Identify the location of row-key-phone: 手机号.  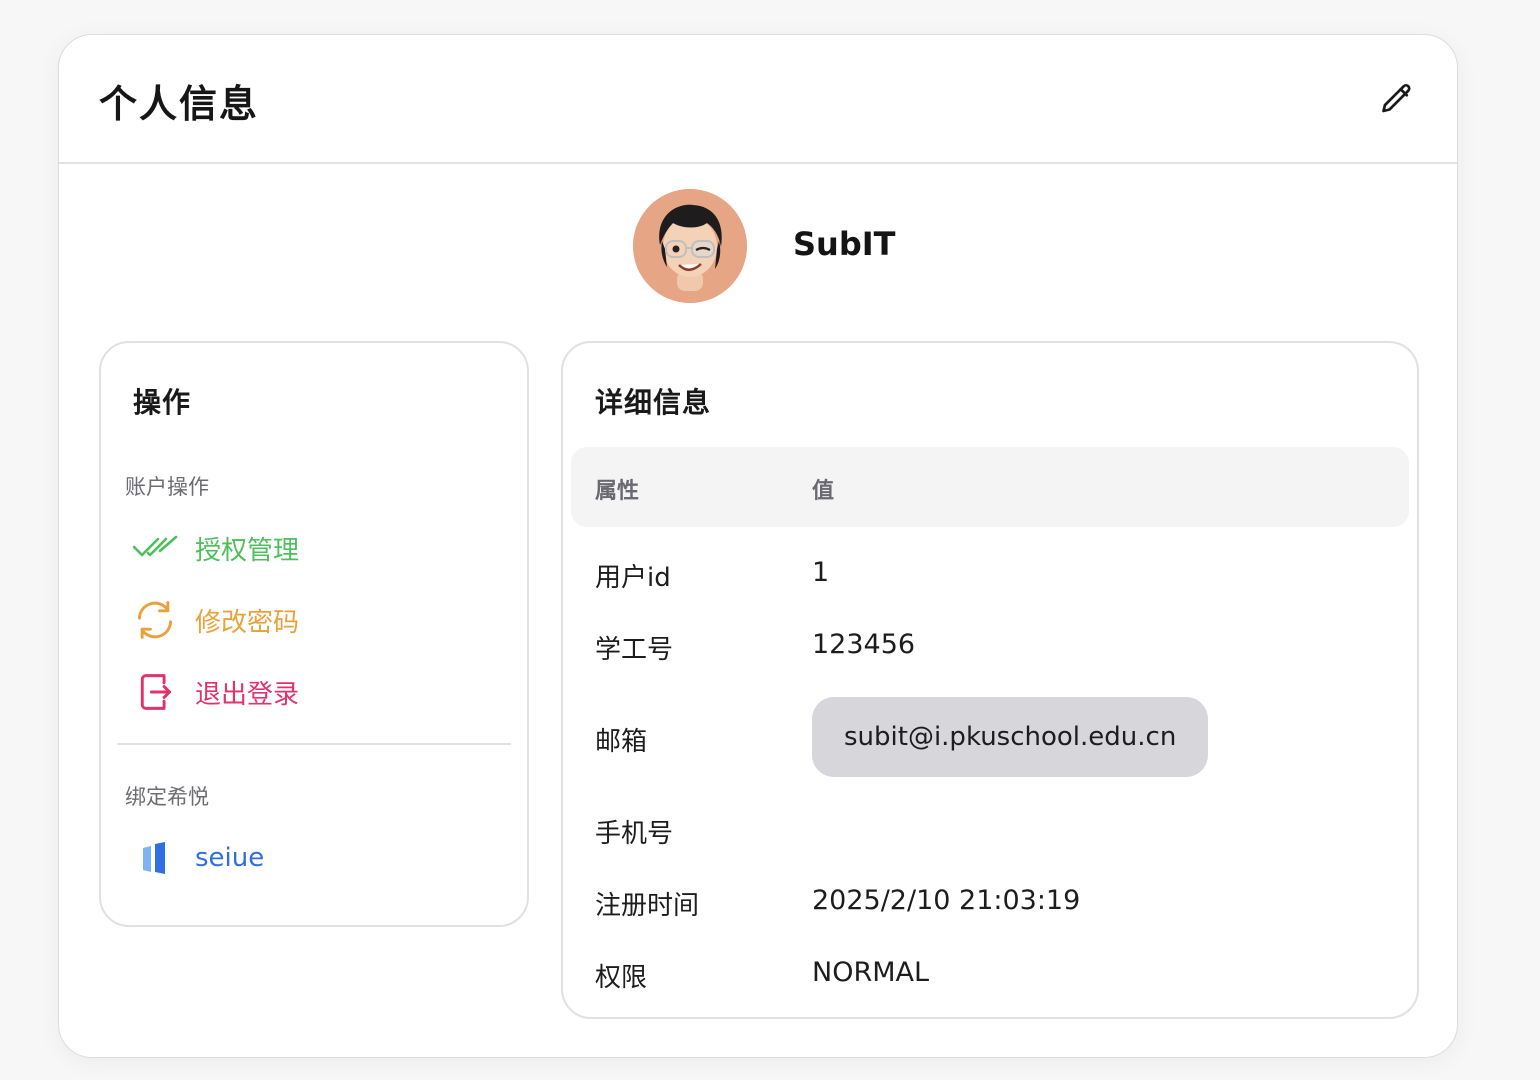
(634, 834).